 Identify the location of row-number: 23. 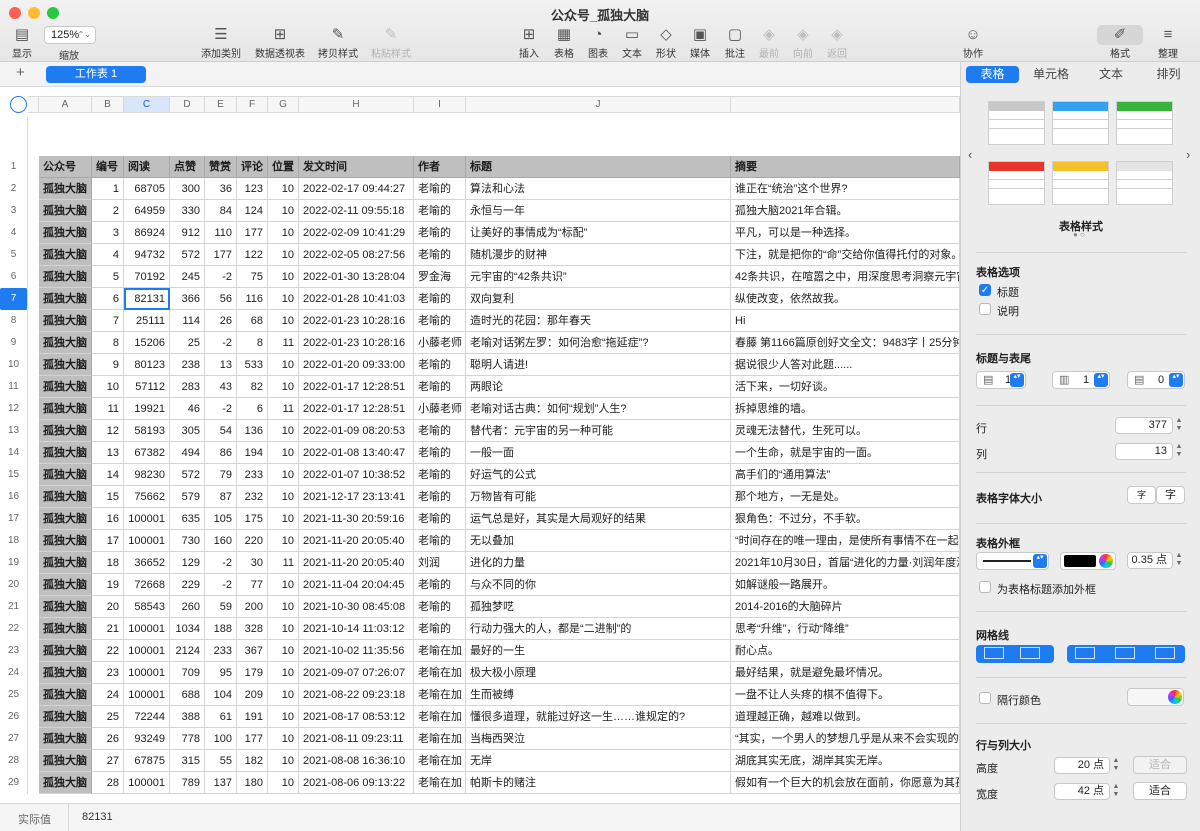
(14, 651).